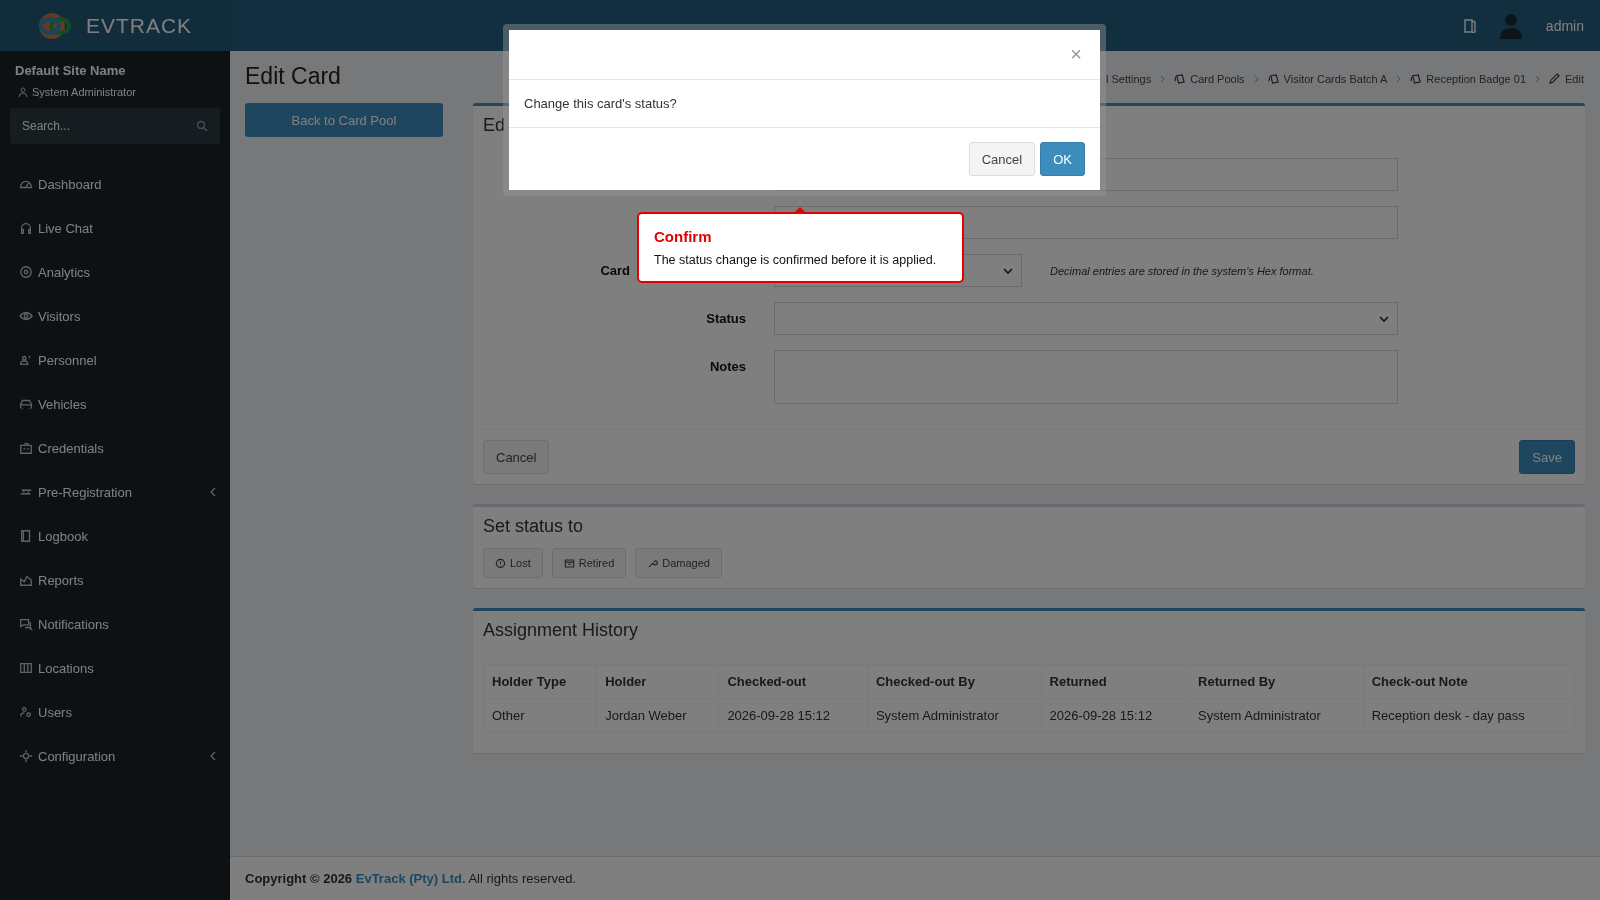  Describe the element at coordinates (657, 715) in the screenshot. I see `table-cell: Jordan Weber` at that location.